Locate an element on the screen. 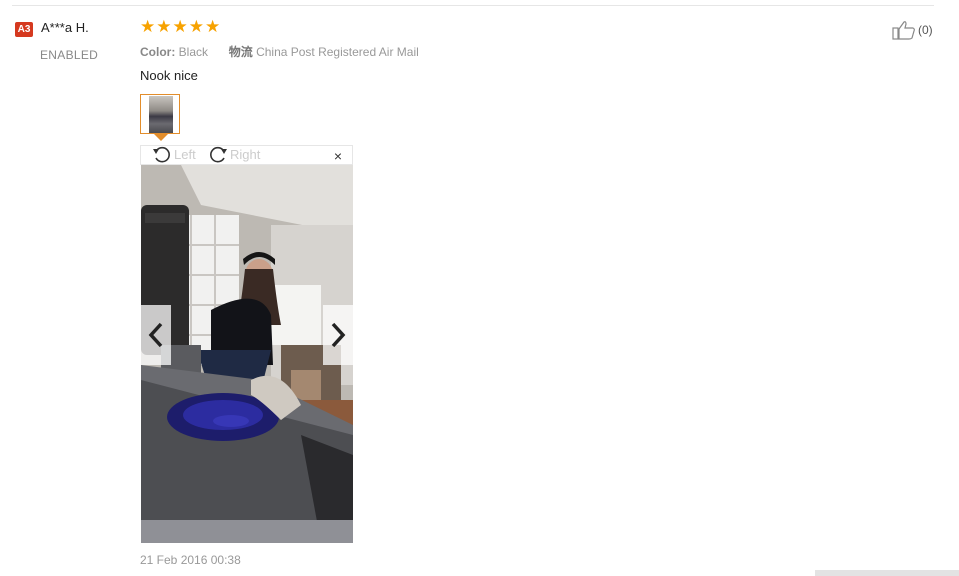 The height and width of the screenshot is (576, 959). rotate-right-label: Right is located at coordinates (245, 154).